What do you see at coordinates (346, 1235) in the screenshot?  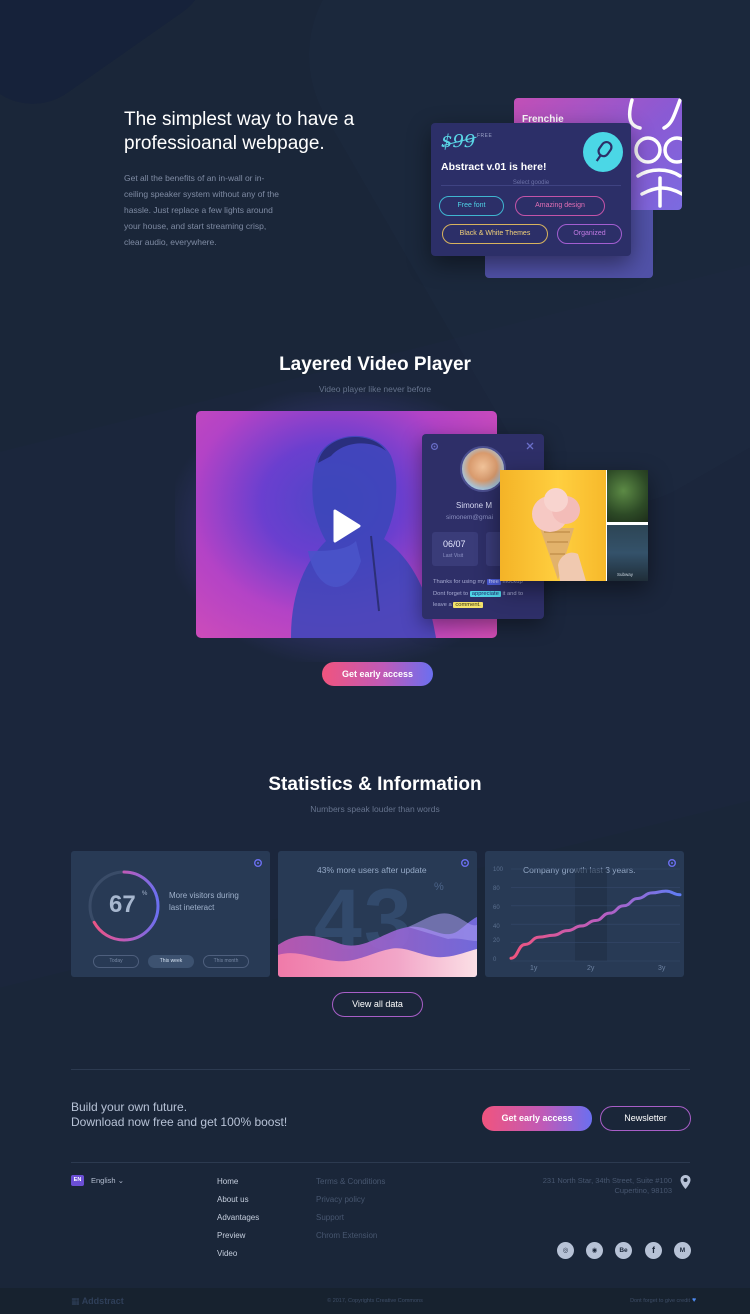 I see `footer-link-extension: Chrom Extension` at bounding box center [346, 1235].